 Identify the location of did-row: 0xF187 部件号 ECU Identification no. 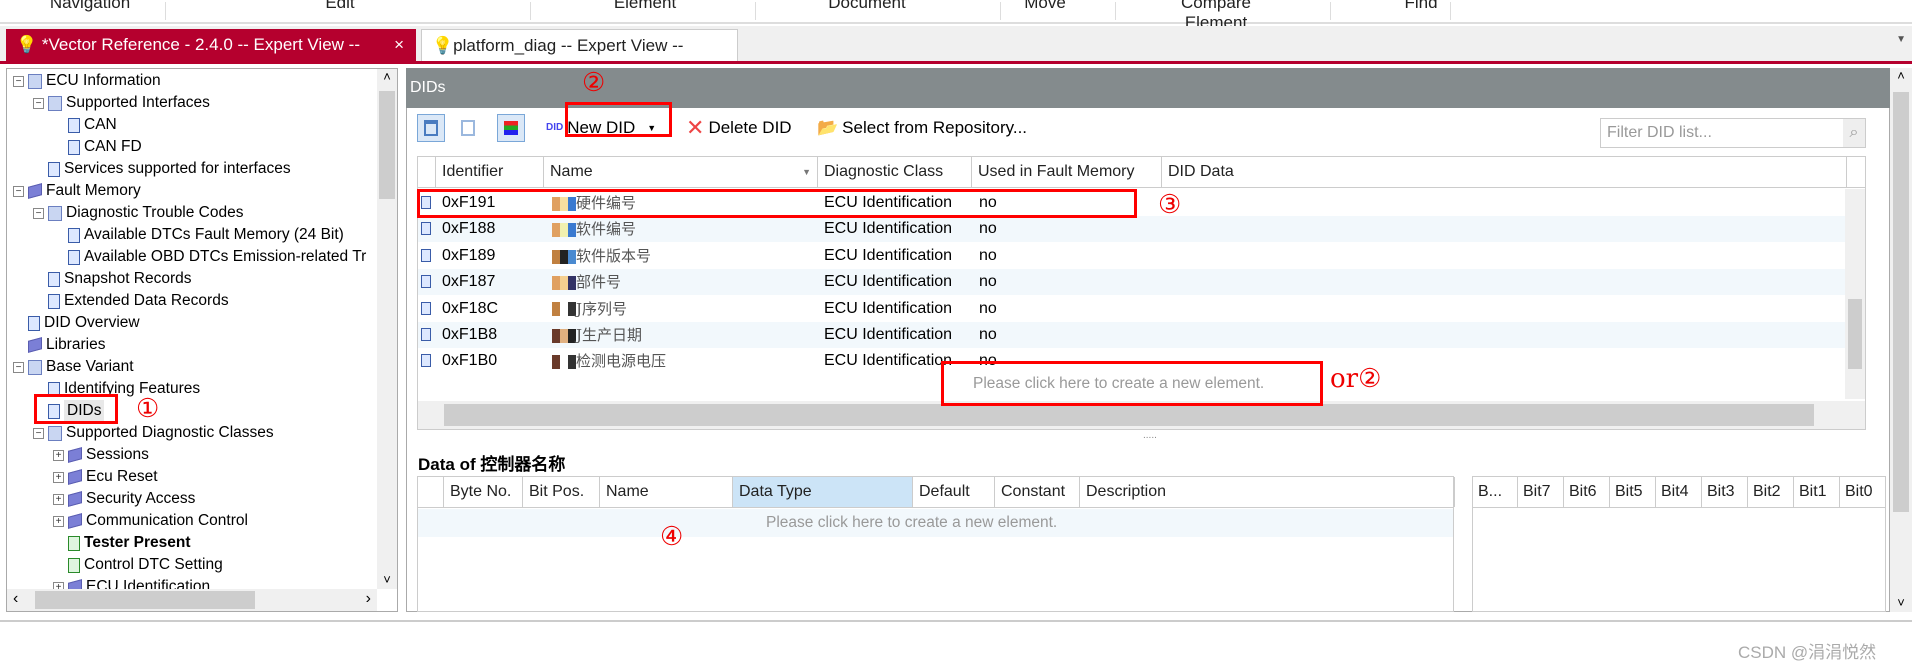
(1141, 282).